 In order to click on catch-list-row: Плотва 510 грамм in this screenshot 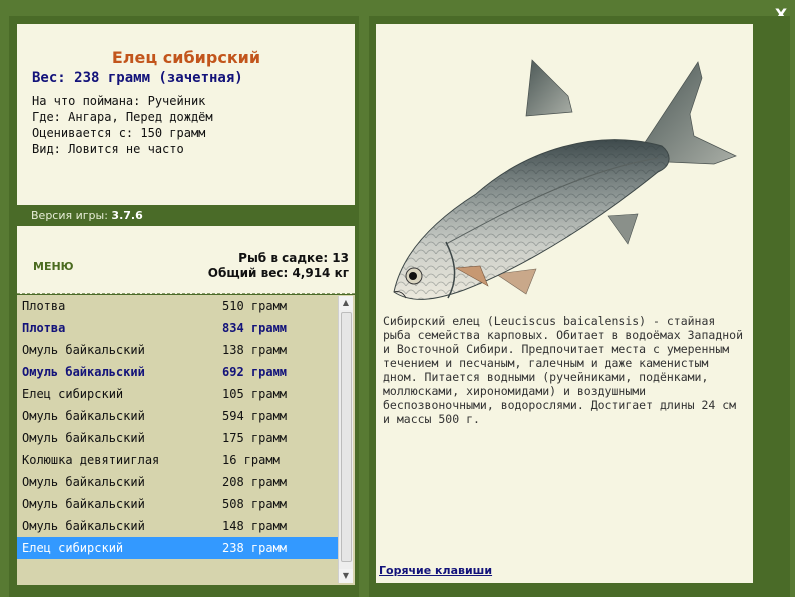, I will do `click(178, 306)`.